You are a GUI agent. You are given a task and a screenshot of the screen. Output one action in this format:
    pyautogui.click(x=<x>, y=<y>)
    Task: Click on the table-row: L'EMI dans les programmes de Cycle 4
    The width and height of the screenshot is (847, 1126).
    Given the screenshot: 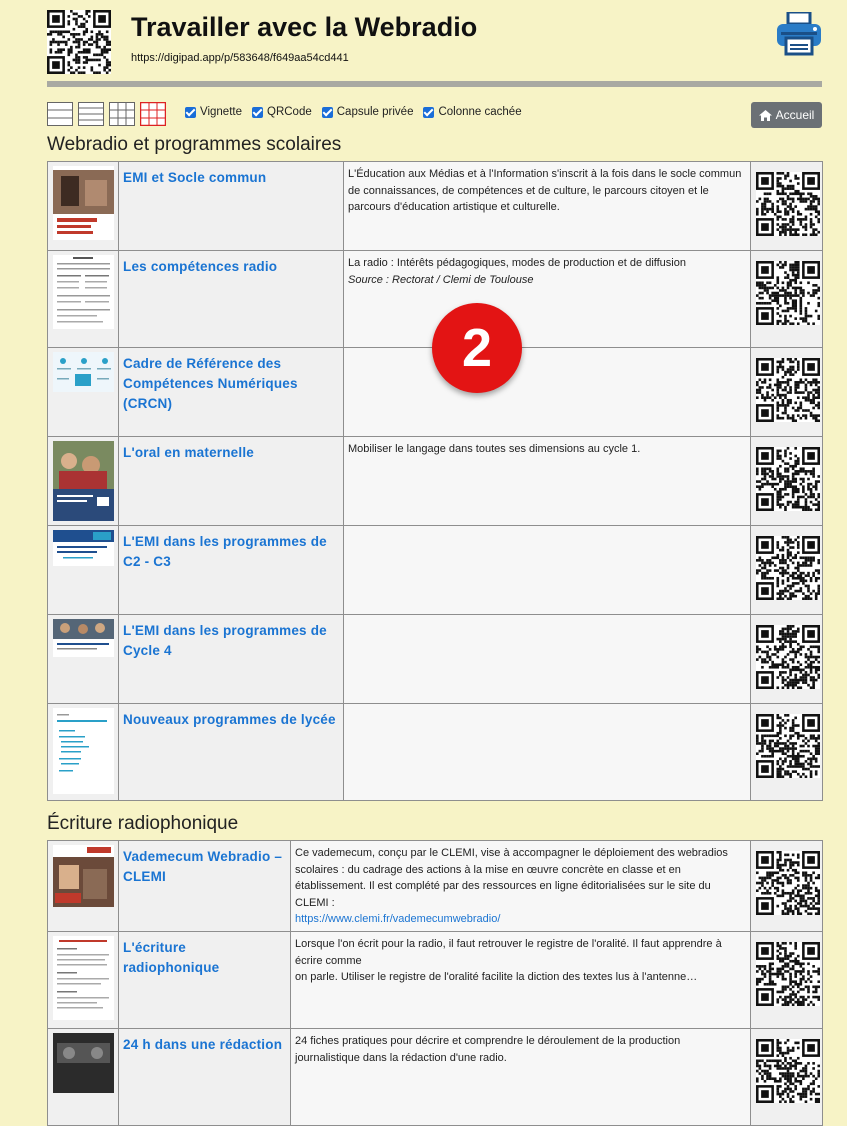 What is the action you would take?
    pyautogui.click(x=435, y=659)
    